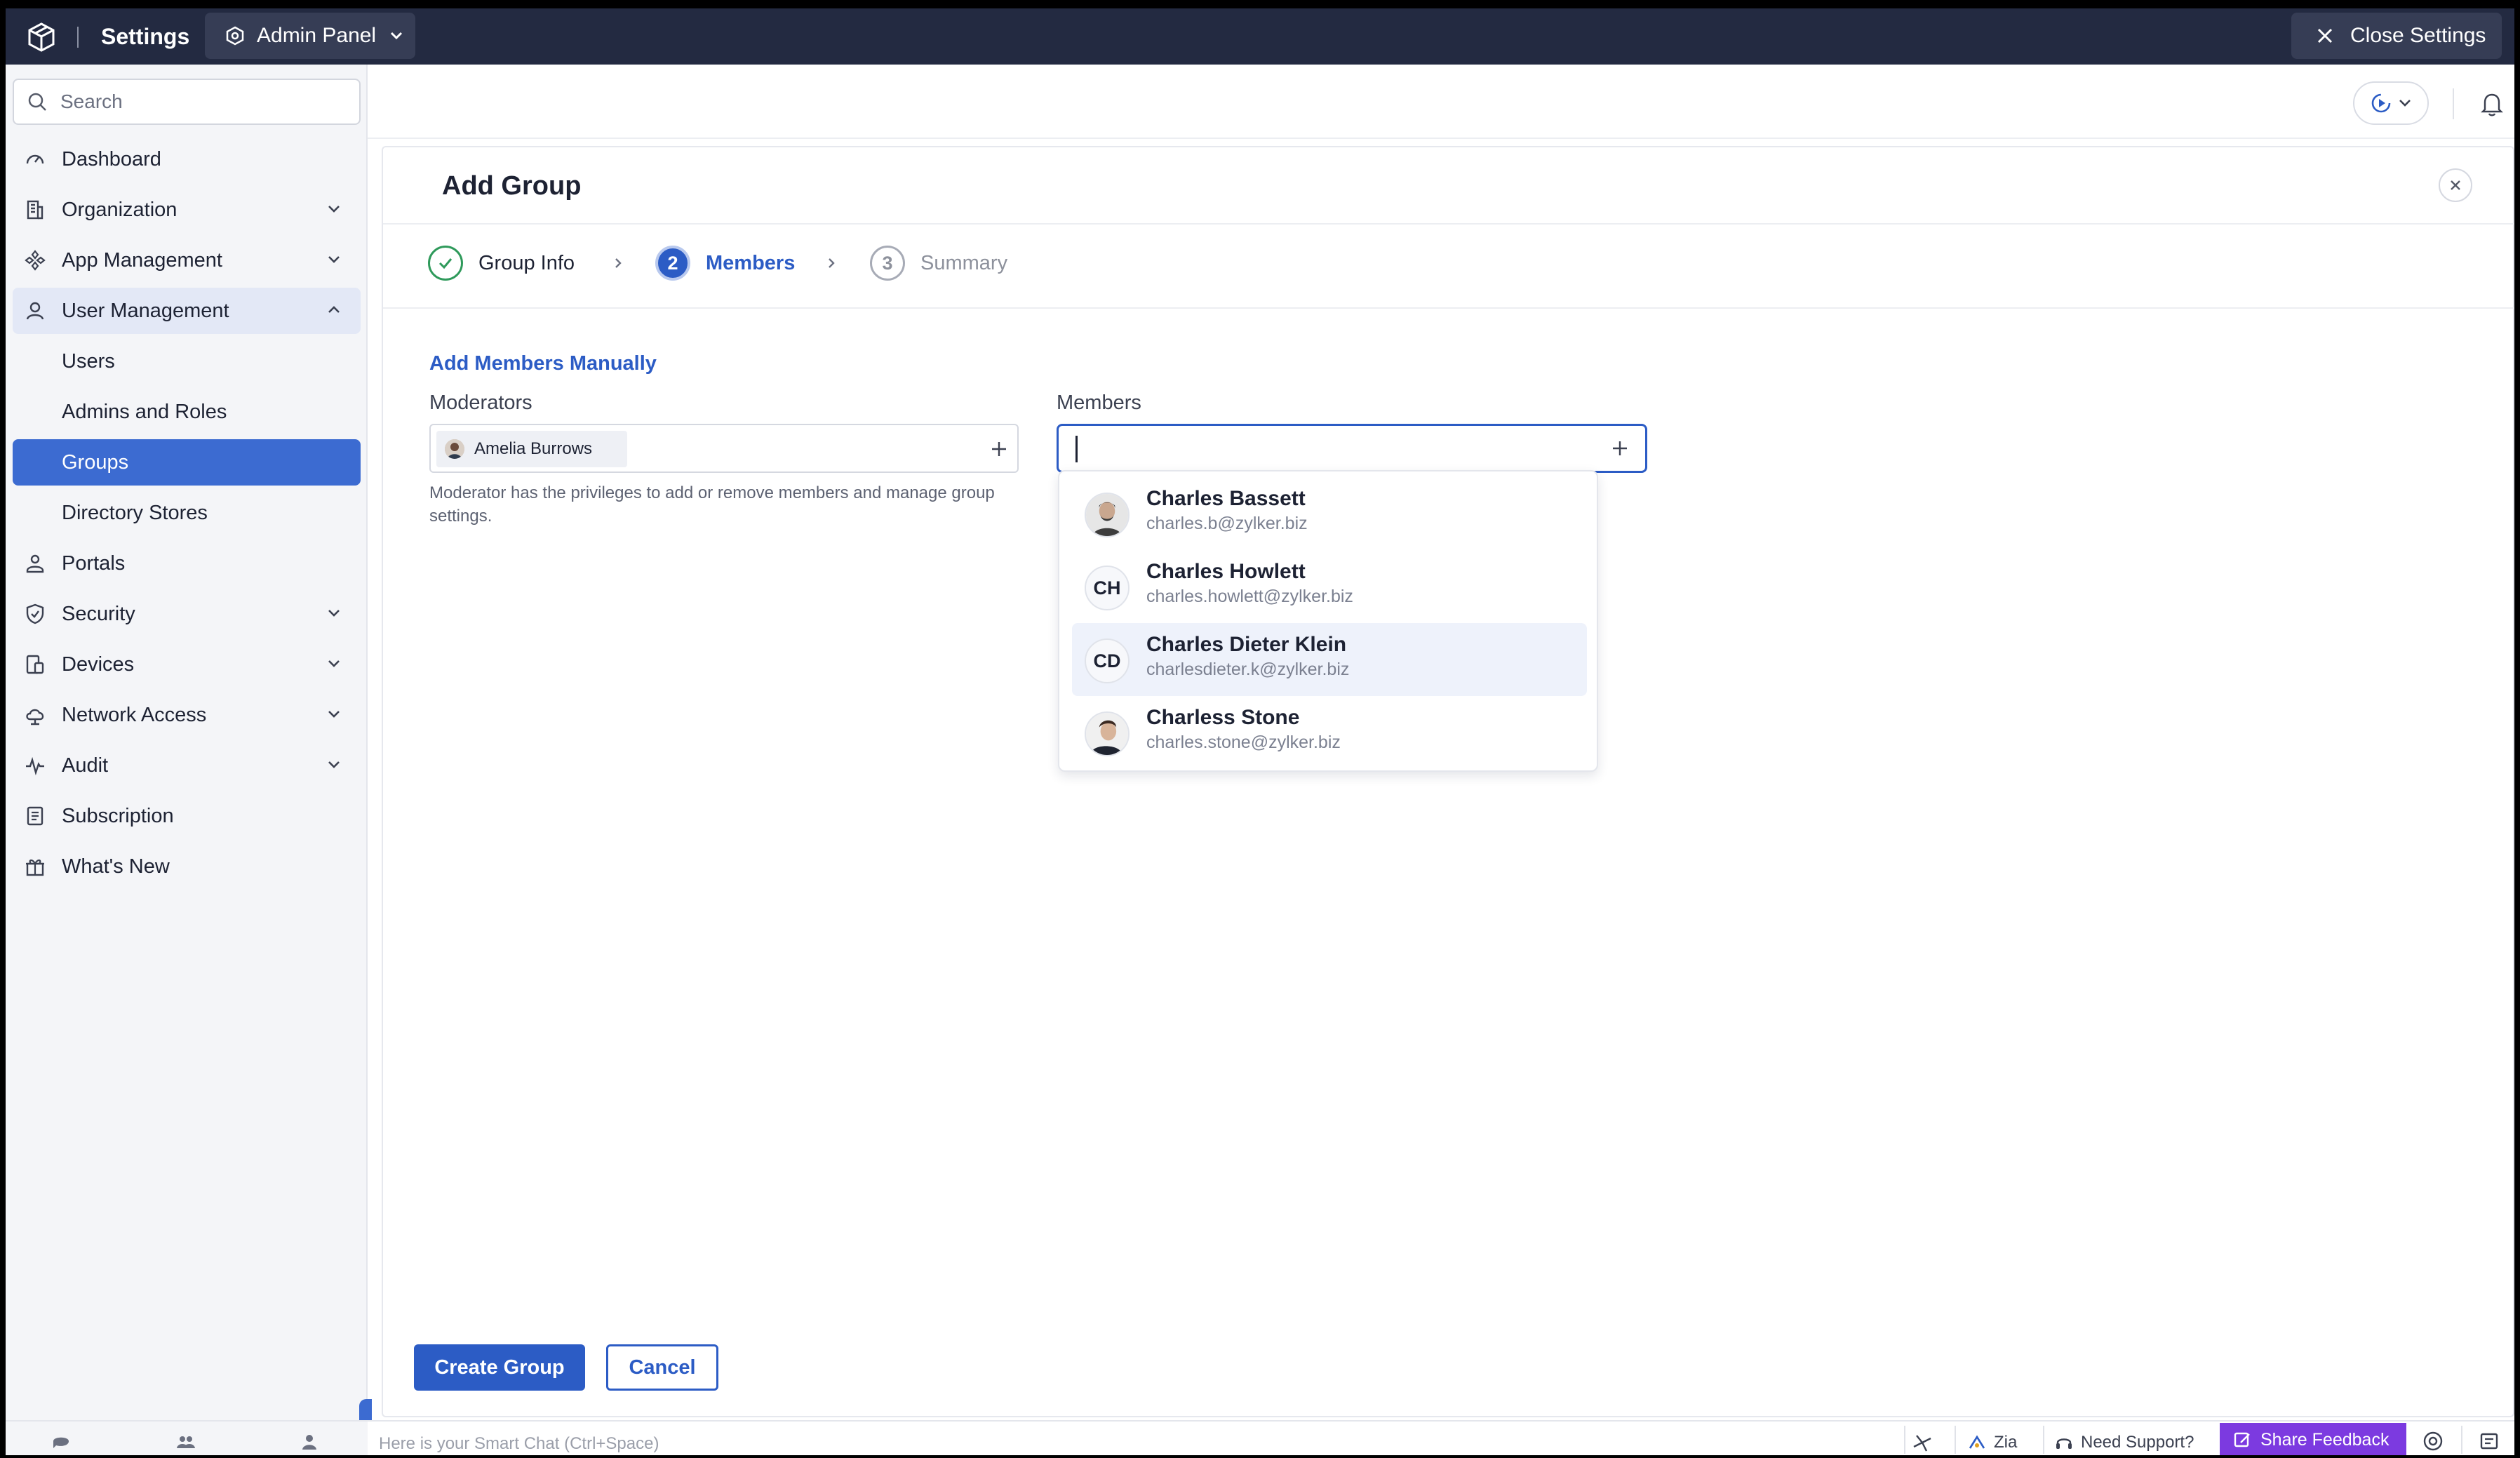 Image resolution: width=2520 pixels, height=1458 pixels. Describe the element at coordinates (1992, 1442) in the screenshot. I see `zia-button: Zia` at that location.